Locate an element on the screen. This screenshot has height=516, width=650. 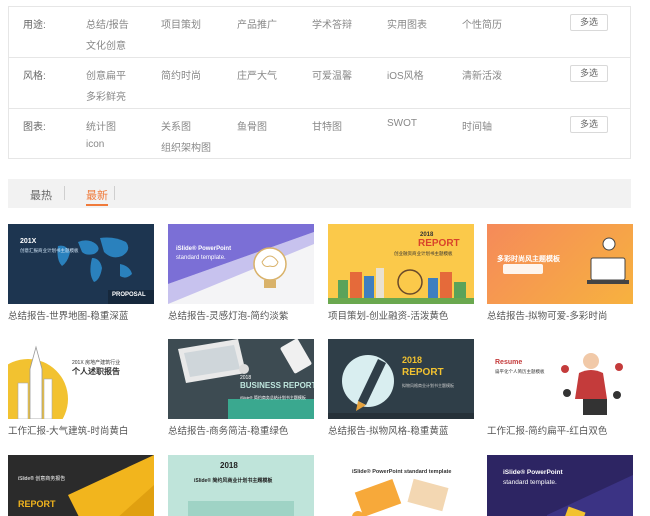
thumb-subtitle: iSlide® 简约风商业计划书主题模板 is located at coordinates (233, 481).